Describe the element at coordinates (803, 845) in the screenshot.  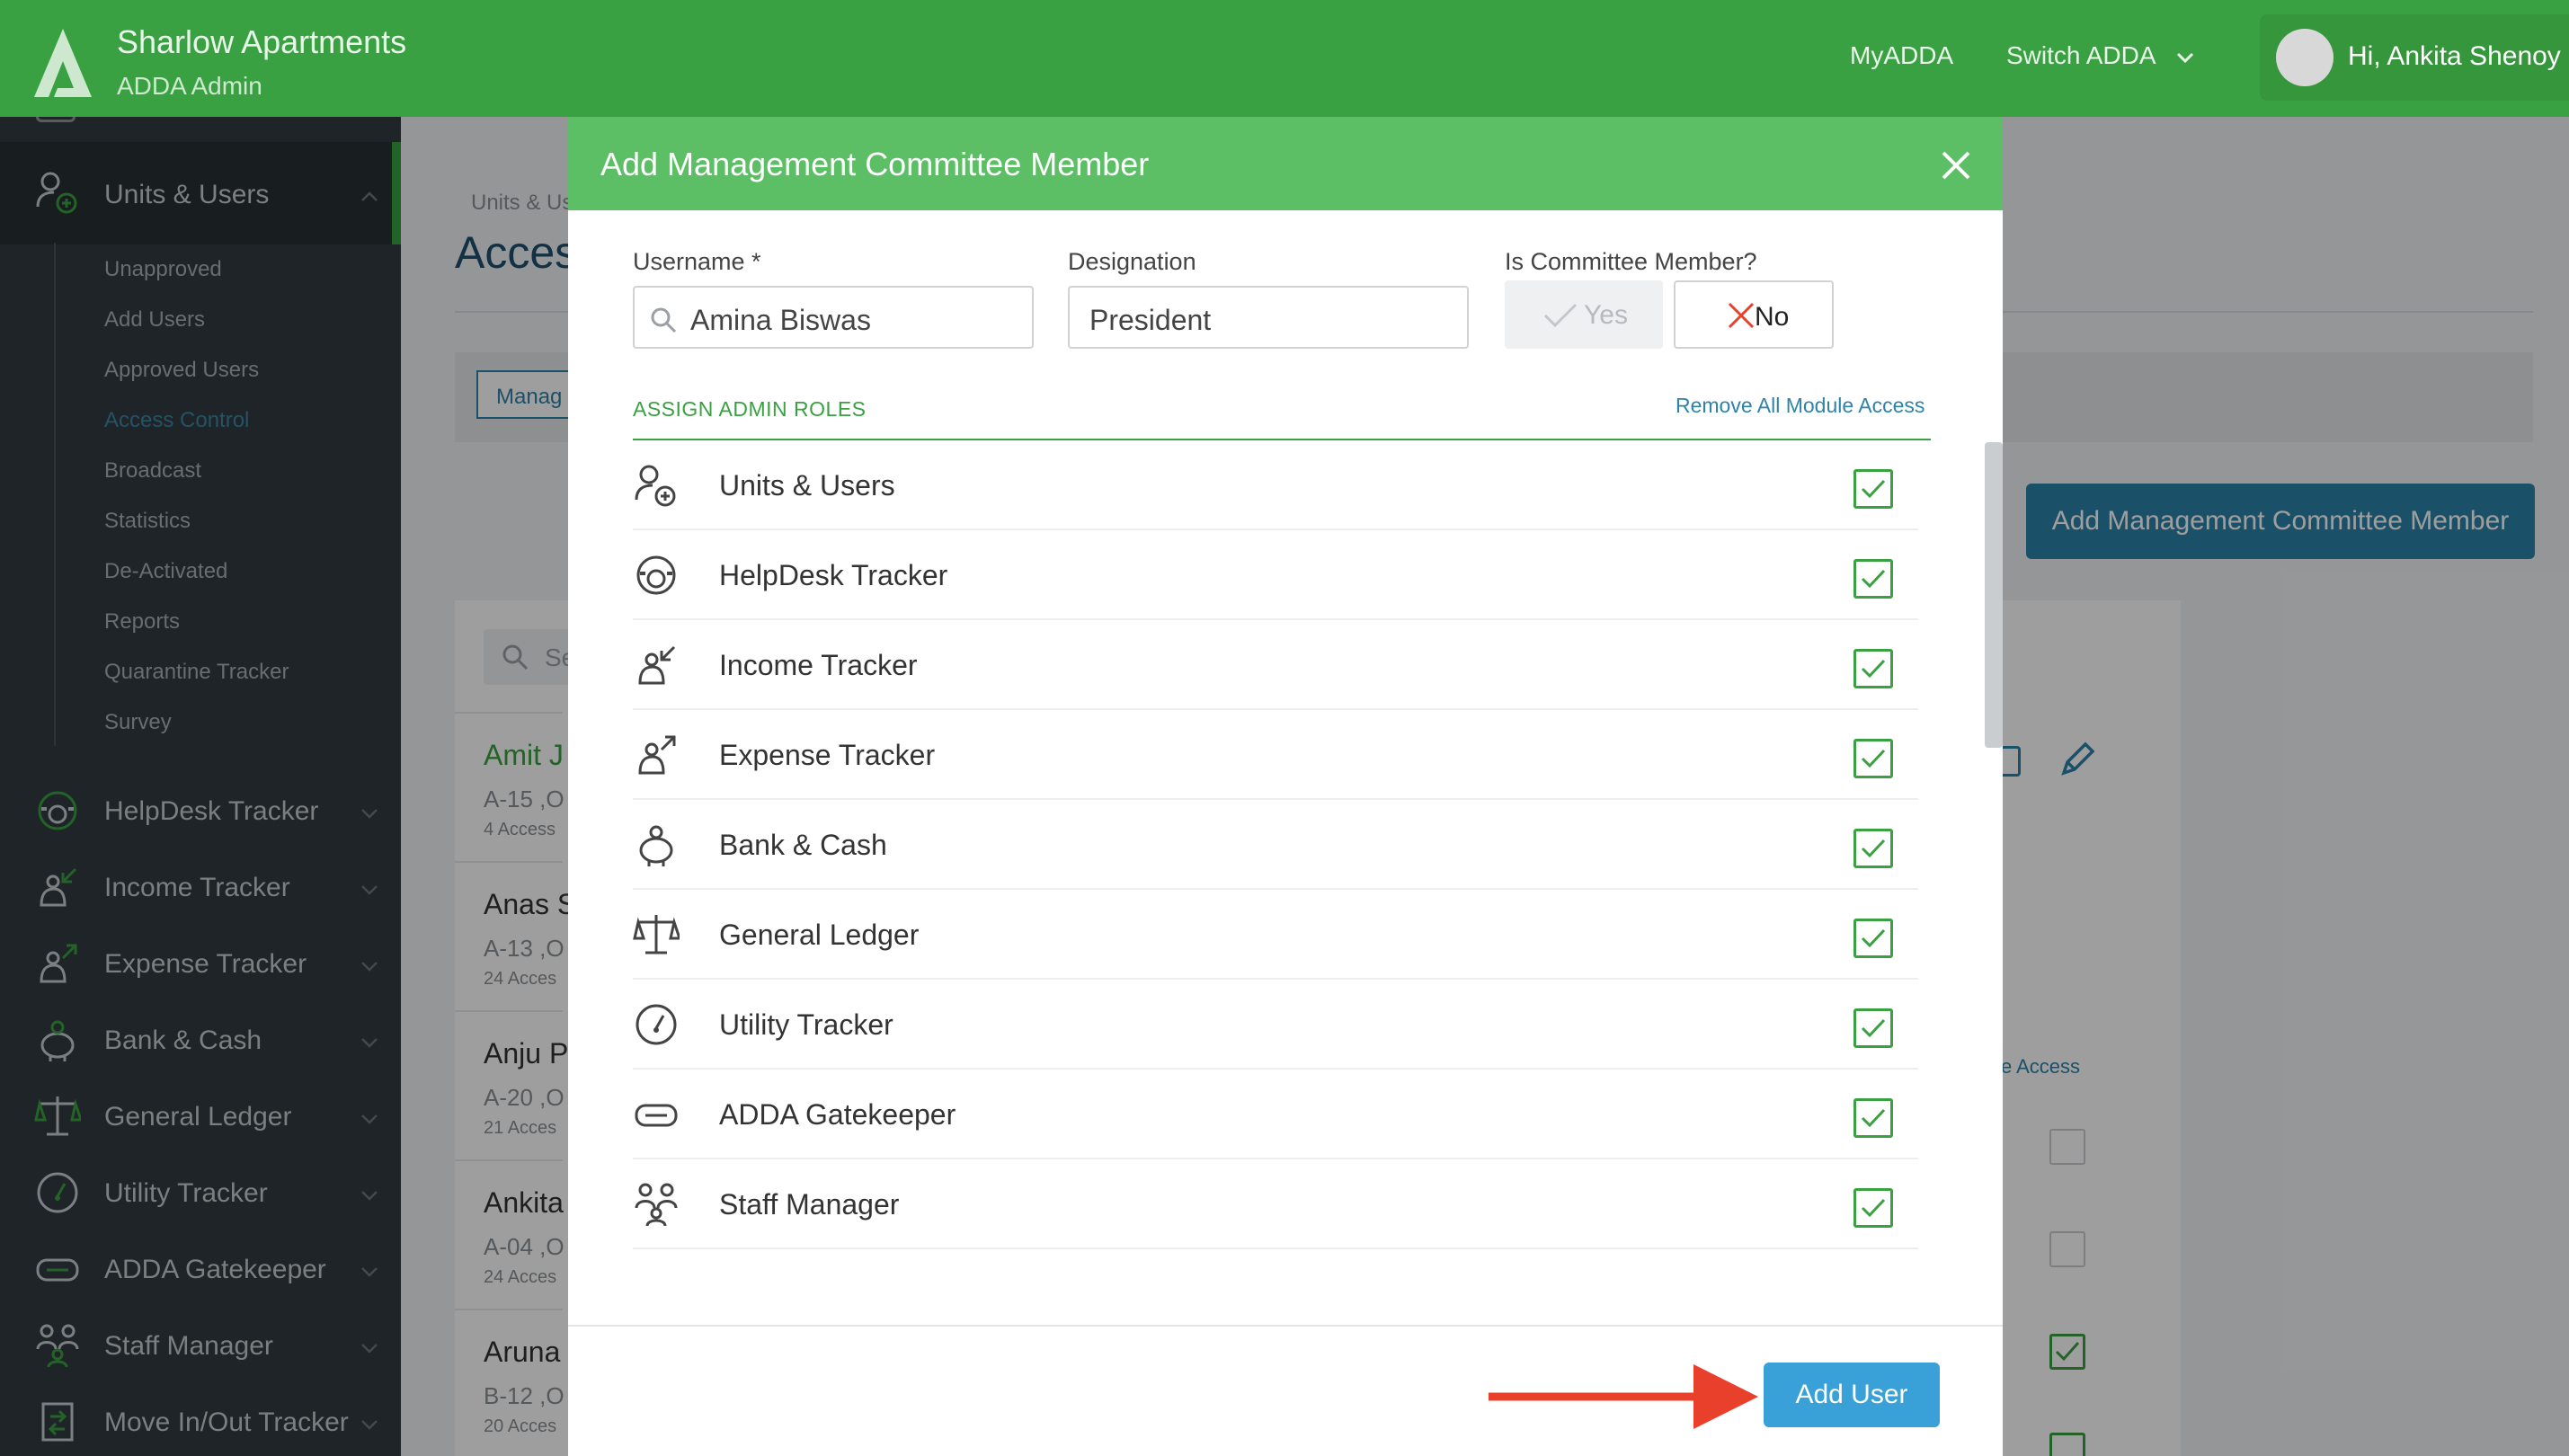
I see `module-label: Bank & Cash` at that location.